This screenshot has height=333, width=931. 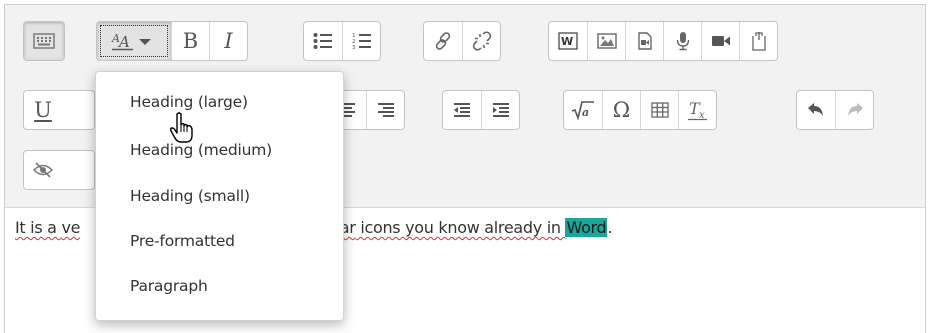 I want to click on accessibility-checker-icon, so click(x=43, y=170).